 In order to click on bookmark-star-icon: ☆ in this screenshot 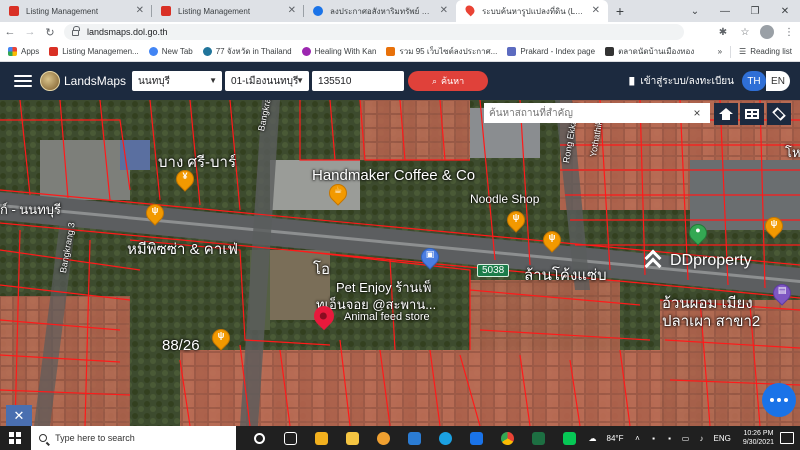, I will do `click(745, 32)`.